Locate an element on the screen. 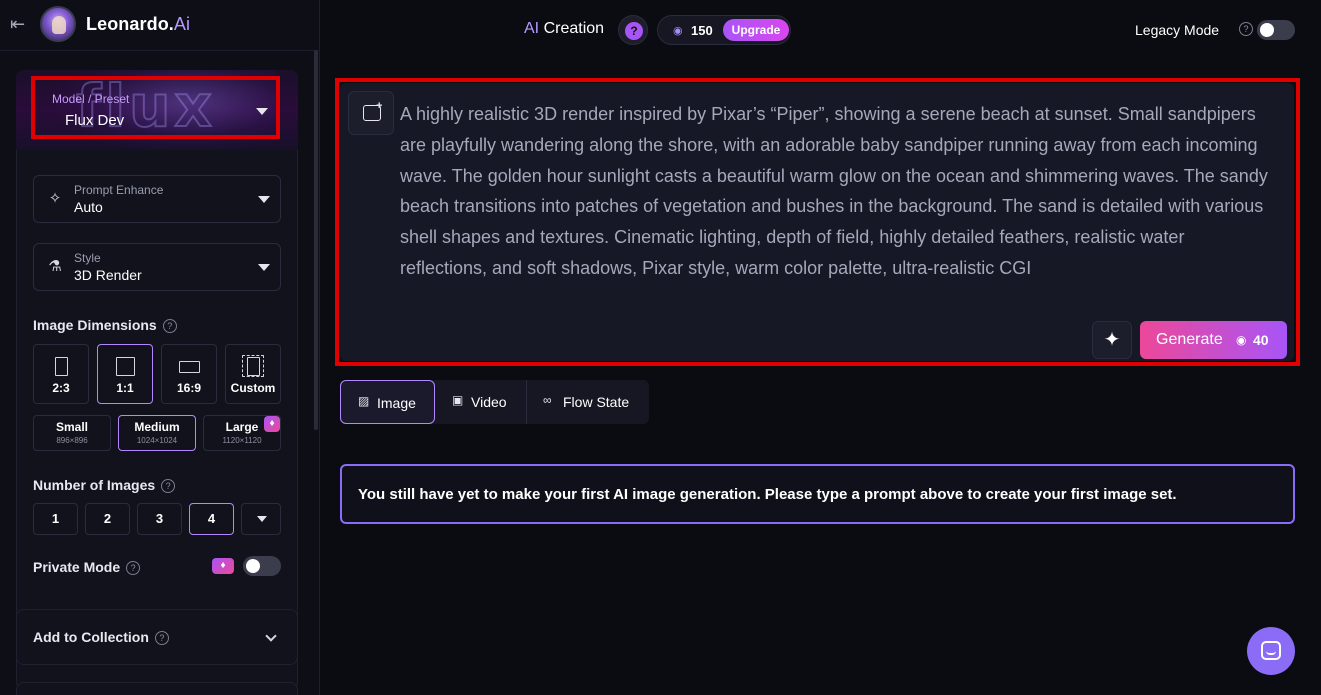 The width and height of the screenshot is (1321, 695). brand-name: Leonardo.Ai is located at coordinates (138, 24).